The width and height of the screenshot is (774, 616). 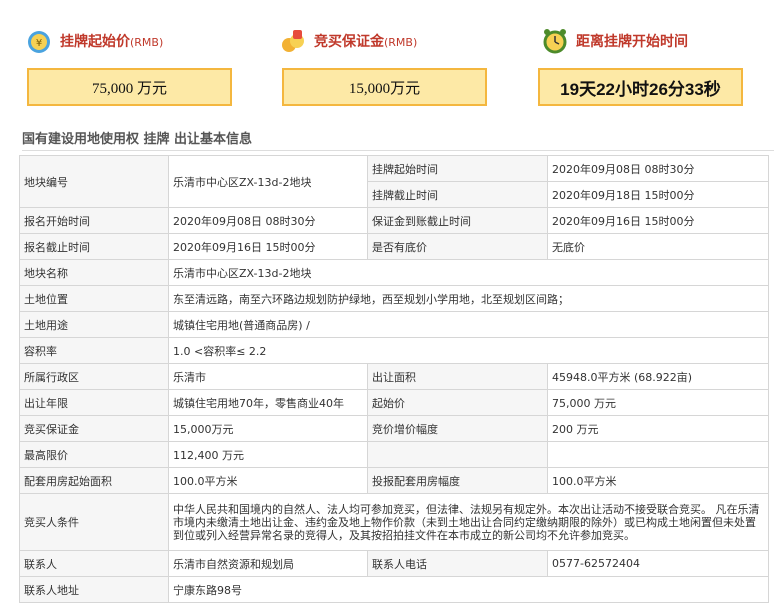 I want to click on conditions-label: 竞买人条件, so click(x=94, y=522).